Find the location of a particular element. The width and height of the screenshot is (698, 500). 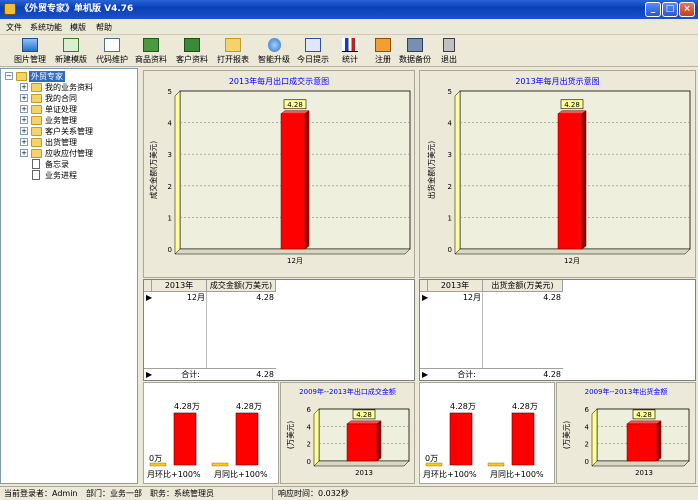

upgrade-icon is located at coordinates (274, 45).